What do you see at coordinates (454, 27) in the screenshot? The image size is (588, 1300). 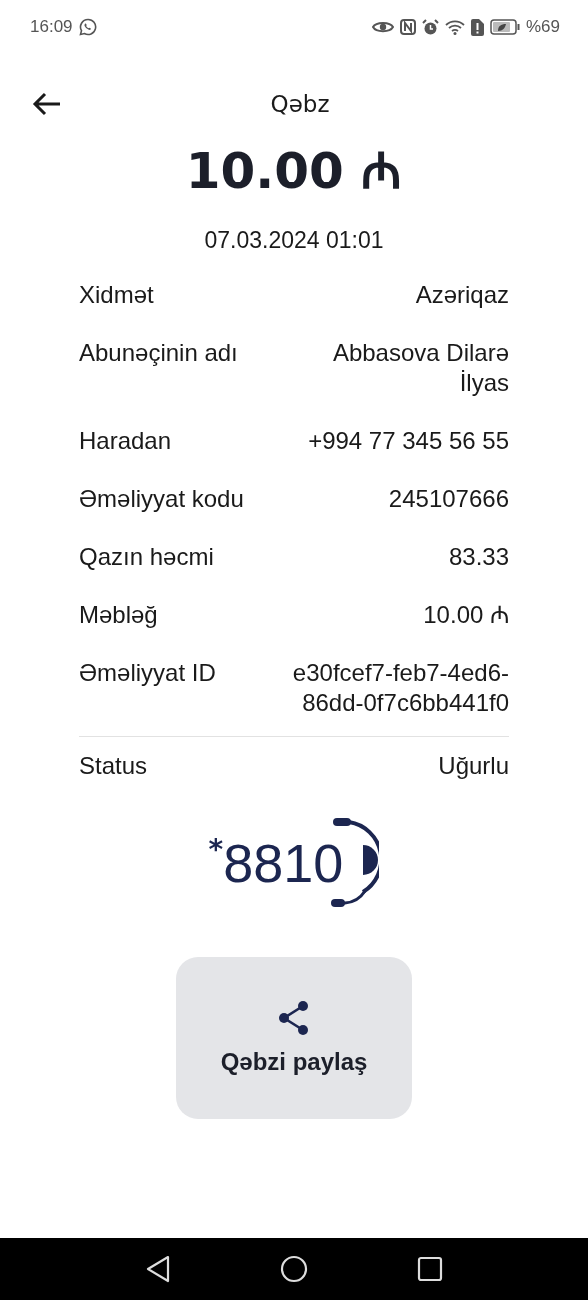 I see `wifi-icon` at bounding box center [454, 27].